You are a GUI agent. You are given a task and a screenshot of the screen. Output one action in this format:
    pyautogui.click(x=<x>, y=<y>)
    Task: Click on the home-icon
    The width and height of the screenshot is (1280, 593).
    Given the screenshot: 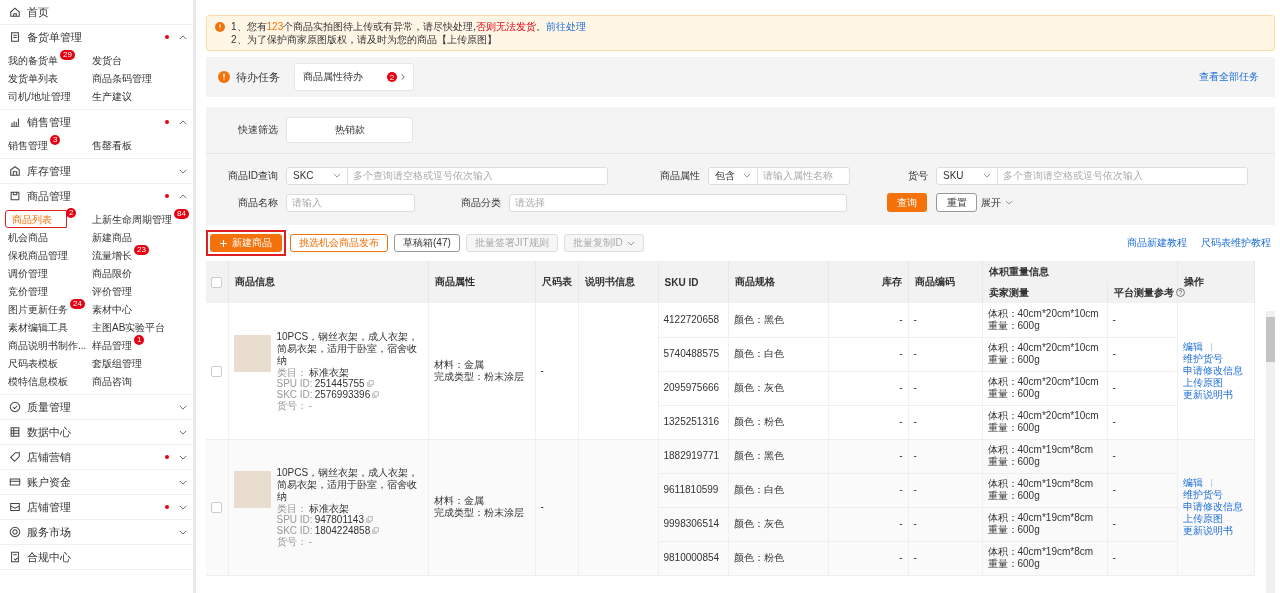 What is the action you would take?
    pyautogui.click(x=15, y=12)
    